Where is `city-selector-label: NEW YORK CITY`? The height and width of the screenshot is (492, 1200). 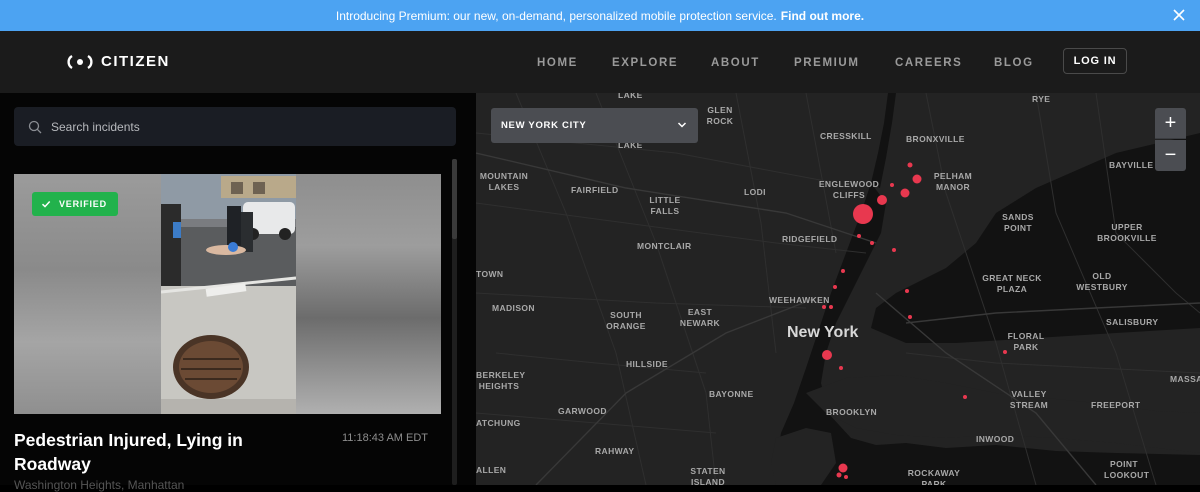 city-selector-label: NEW YORK CITY is located at coordinates (544, 125).